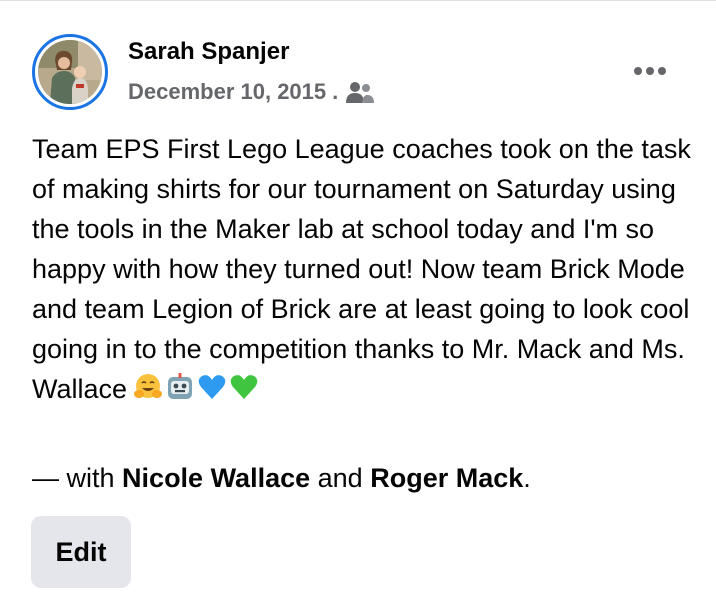 This screenshot has width=716, height=608. What do you see at coordinates (527, 478) in the screenshot?
I see `with-suffix: .` at bounding box center [527, 478].